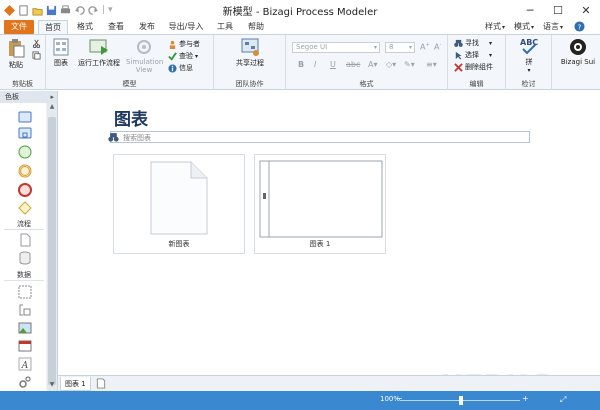  Describe the element at coordinates (530, 10) in the screenshot. I see `minimize-button: ─` at that location.